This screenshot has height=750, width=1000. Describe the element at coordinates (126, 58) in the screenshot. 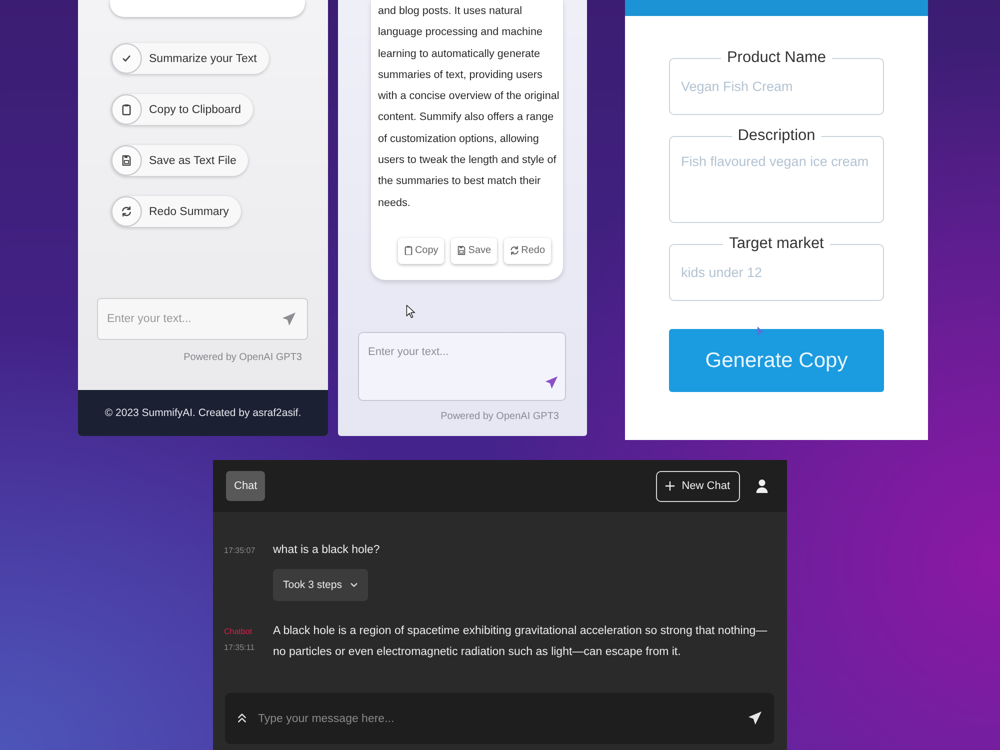

I see `check-icon` at that location.